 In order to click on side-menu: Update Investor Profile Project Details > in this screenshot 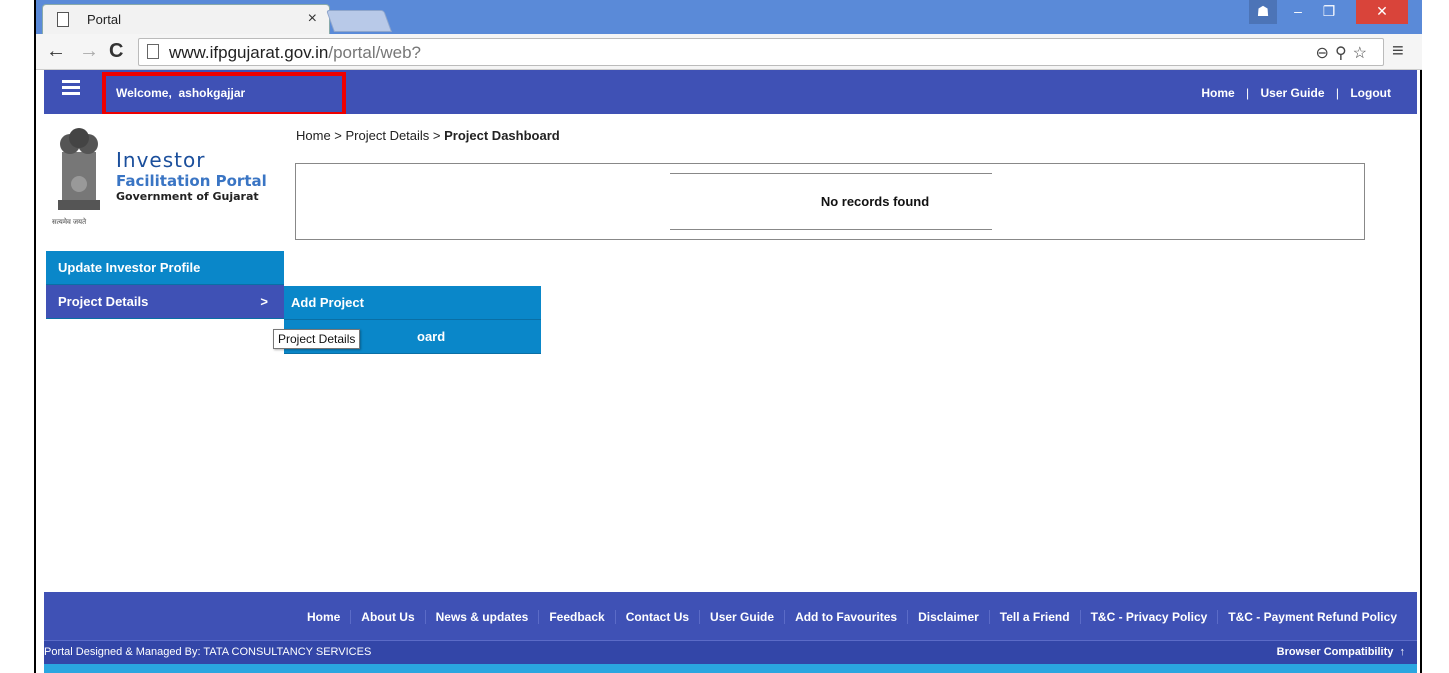, I will do `click(165, 285)`.